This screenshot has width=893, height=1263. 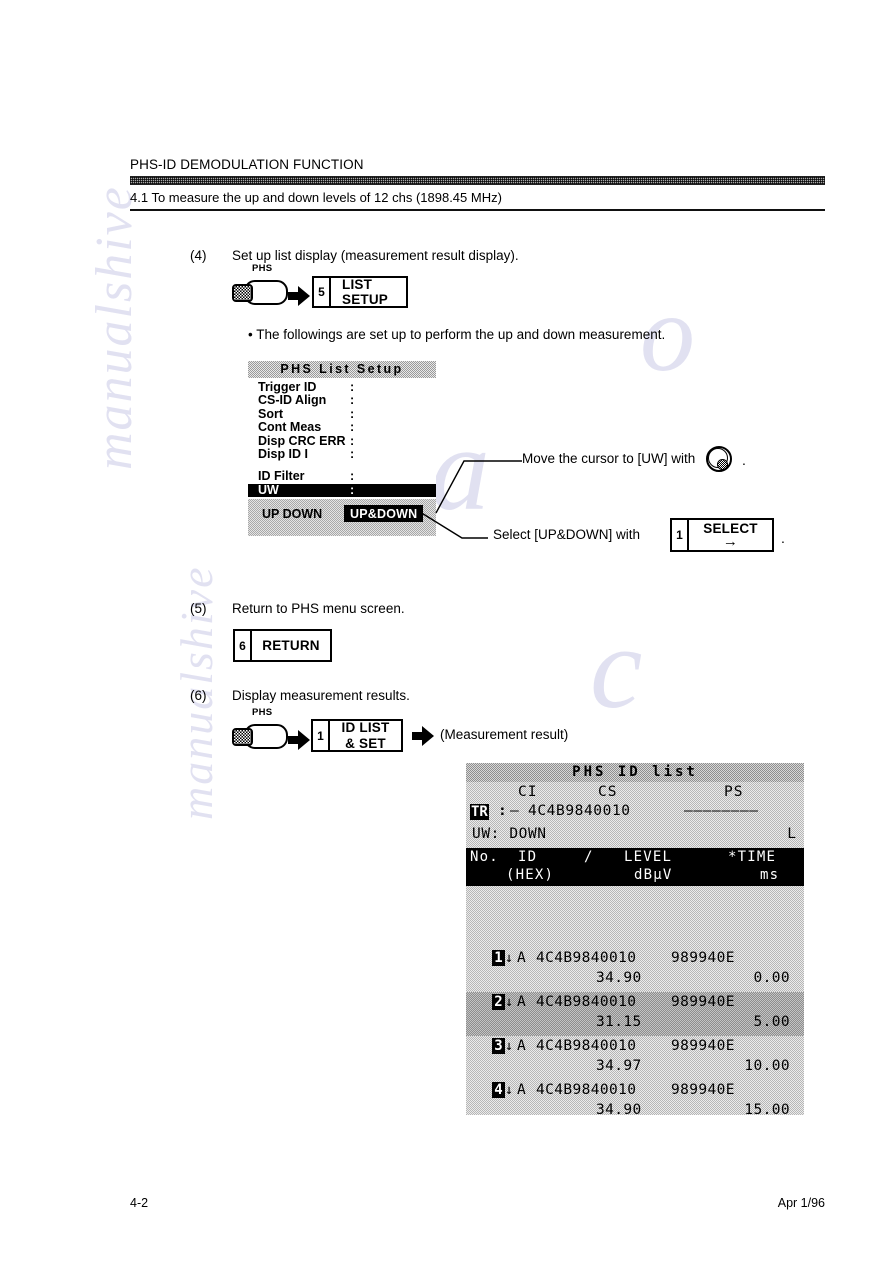 What do you see at coordinates (635, 772) in the screenshot?
I see `lcd-title: PHS ID list` at bounding box center [635, 772].